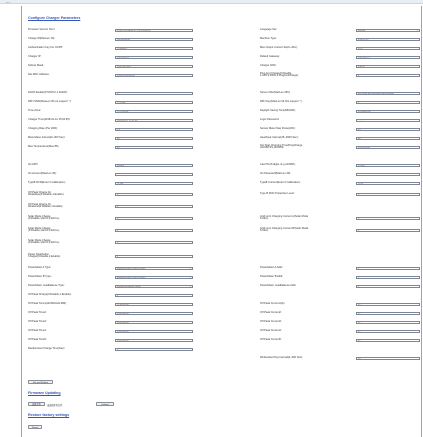  What do you see at coordinates (154, 120) in the screenshot?
I see `left-input-9: 2024-05-27 17:47:35` at bounding box center [154, 120].